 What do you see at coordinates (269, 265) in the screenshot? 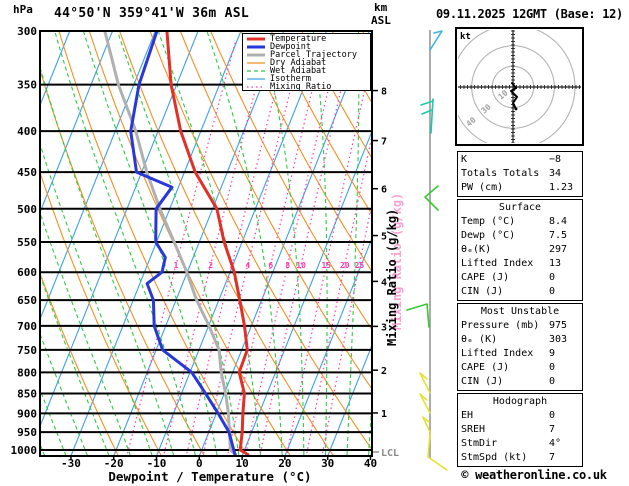
I see `mixing-ratio-labels: 1 2 3 4 6 8 10 15 20 25` at bounding box center [269, 265].